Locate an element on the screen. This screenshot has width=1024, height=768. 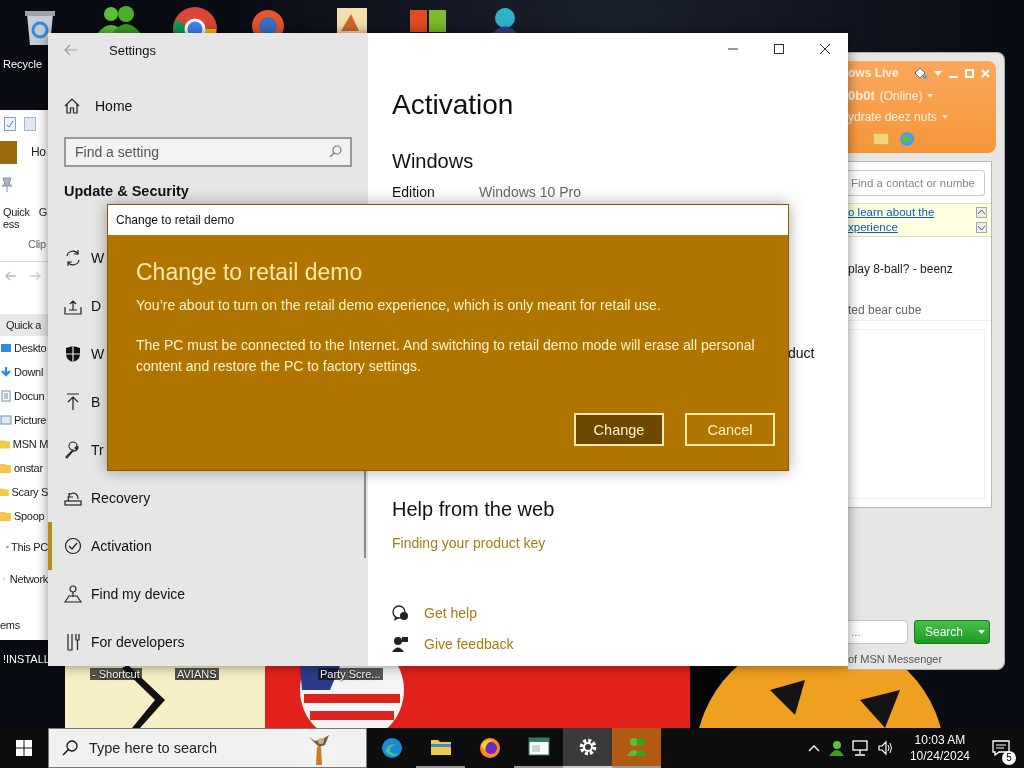
field-label: Edition is located at coordinates (414, 192).